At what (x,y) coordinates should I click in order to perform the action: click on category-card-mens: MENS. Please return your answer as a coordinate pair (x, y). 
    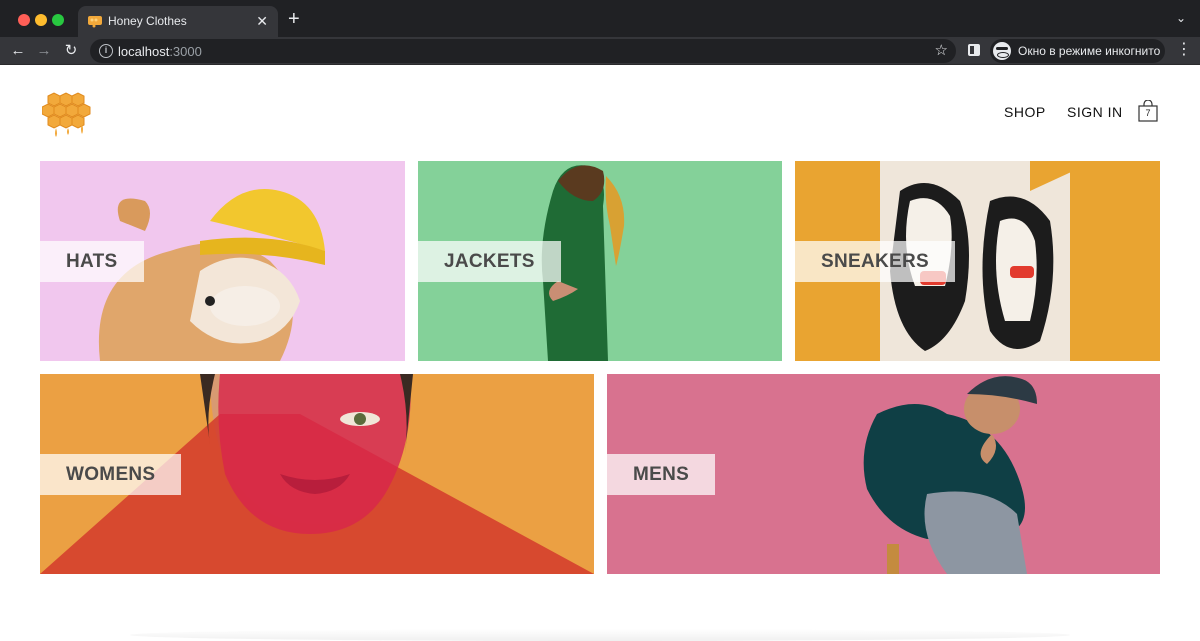
    Looking at the image, I should click on (883, 474).